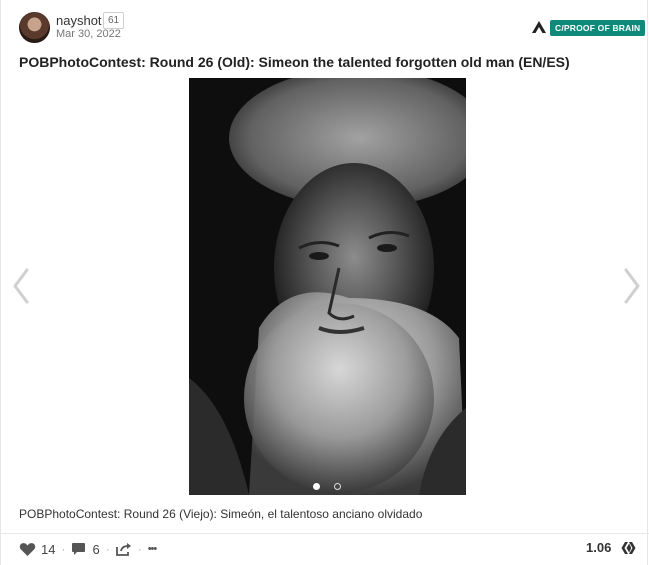 The width and height of the screenshot is (649, 565). Describe the element at coordinates (598, 28) in the screenshot. I see `community-badge: C/PROOF OF BRAIN` at that location.